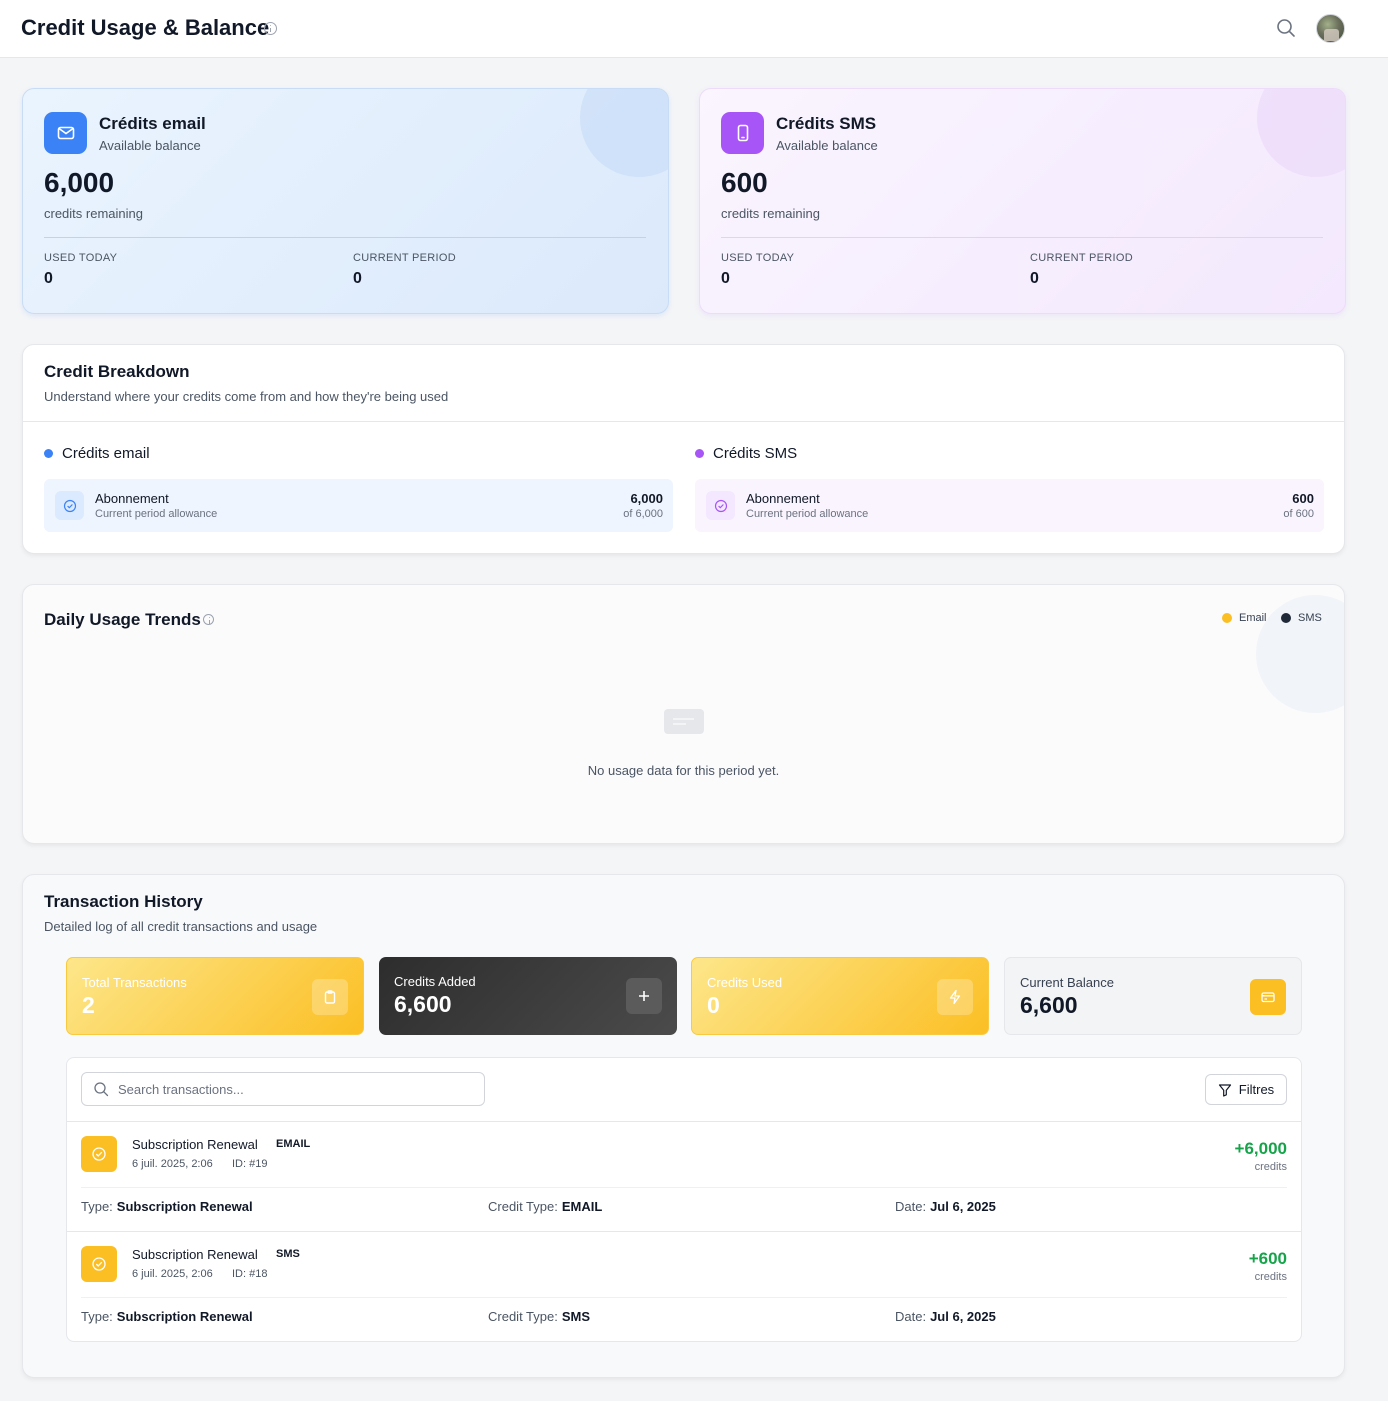 The width and height of the screenshot is (1388, 1401). Describe the element at coordinates (293, 1144) in the screenshot. I see `credit-type-badge: EMAIL` at that location.